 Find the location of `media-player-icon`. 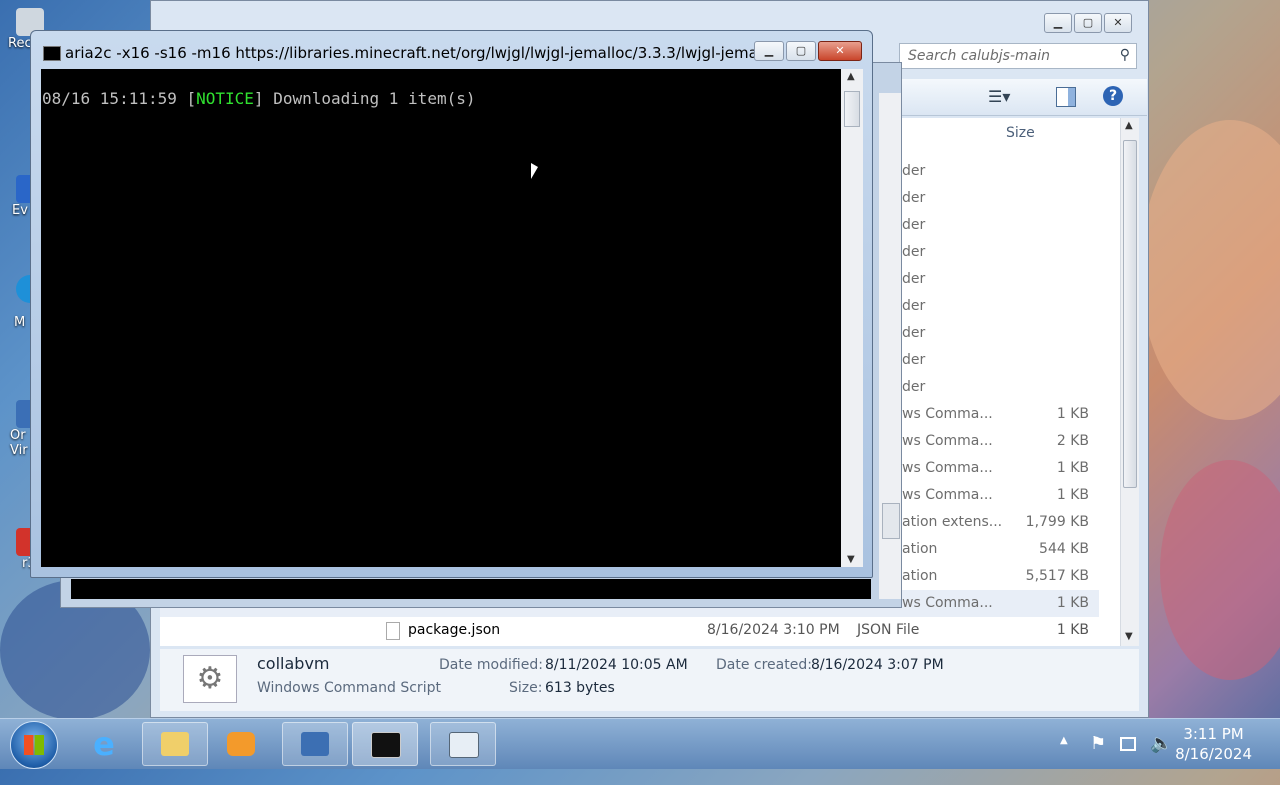

media-player-icon is located at coordinates (241, 744).